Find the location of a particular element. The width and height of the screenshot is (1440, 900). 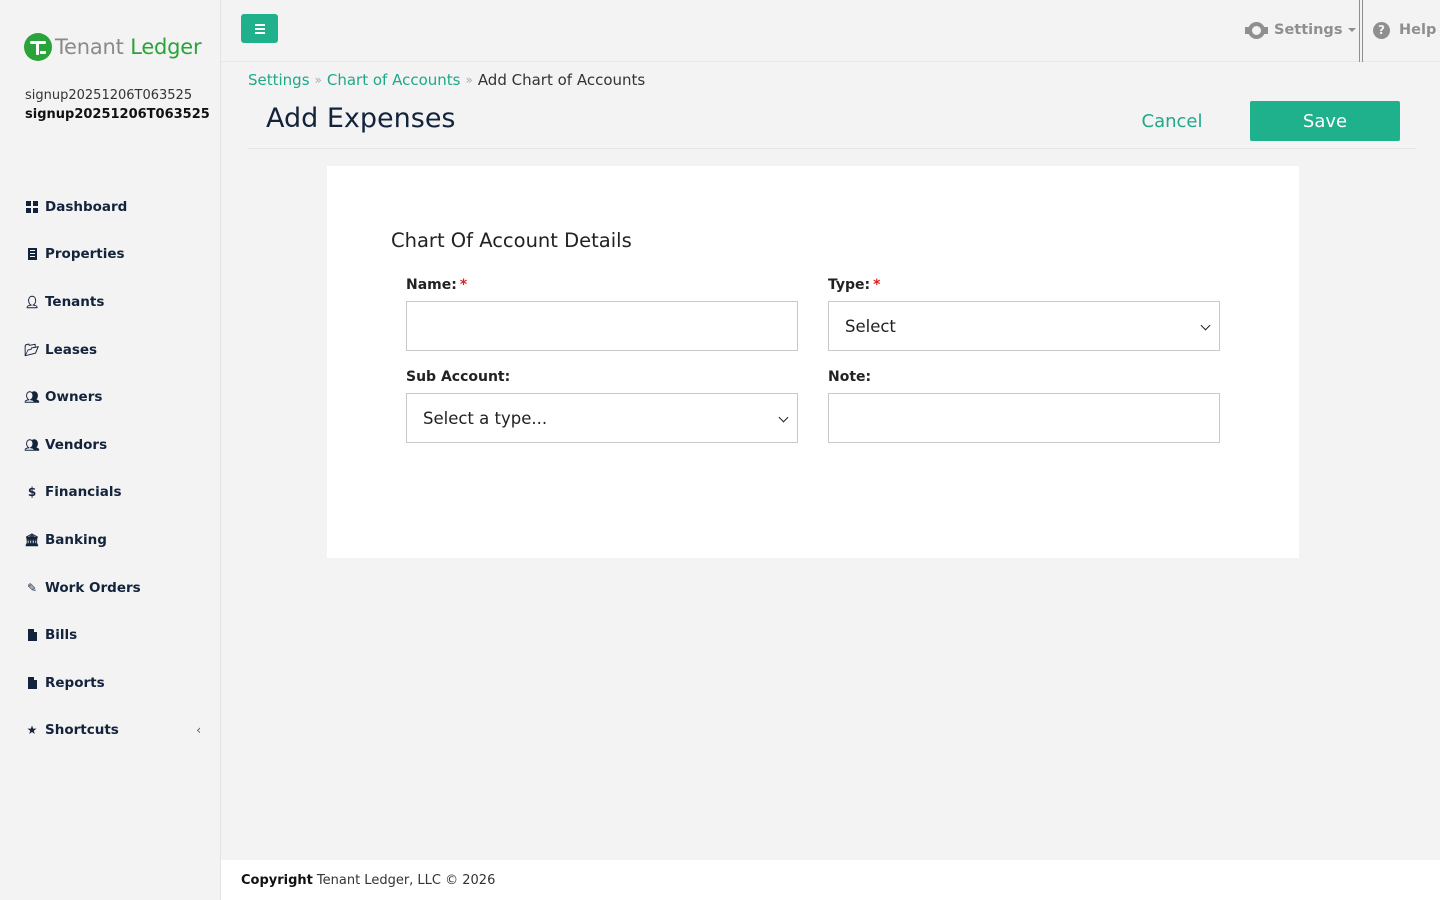

settings-menu: Settings is located at coordinates (1301, 30).